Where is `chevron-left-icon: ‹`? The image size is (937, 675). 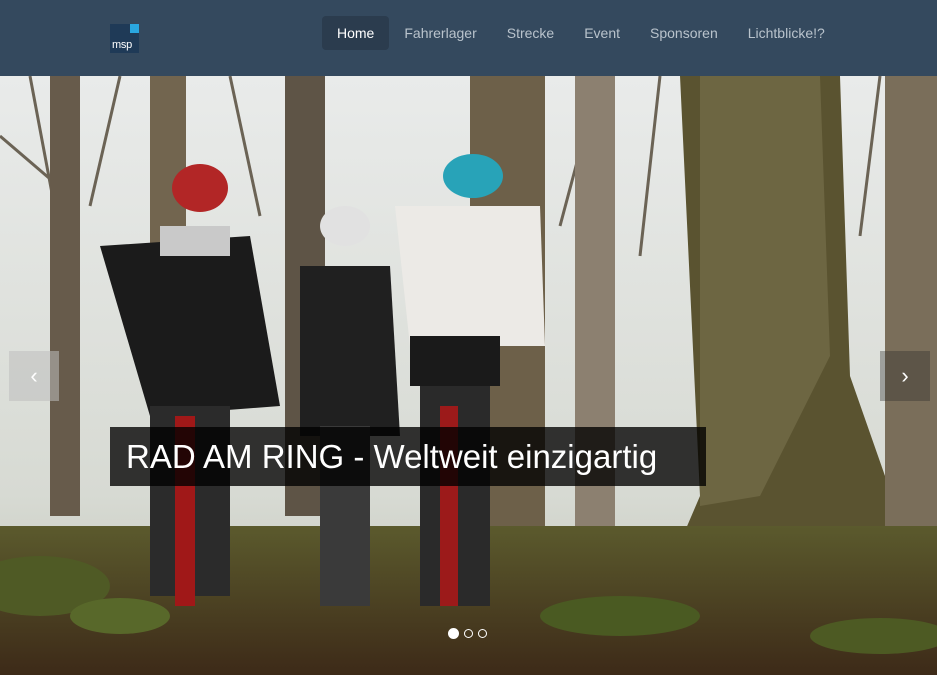
chevron-left-icon: ‹ is located at coordinates (34, 375).